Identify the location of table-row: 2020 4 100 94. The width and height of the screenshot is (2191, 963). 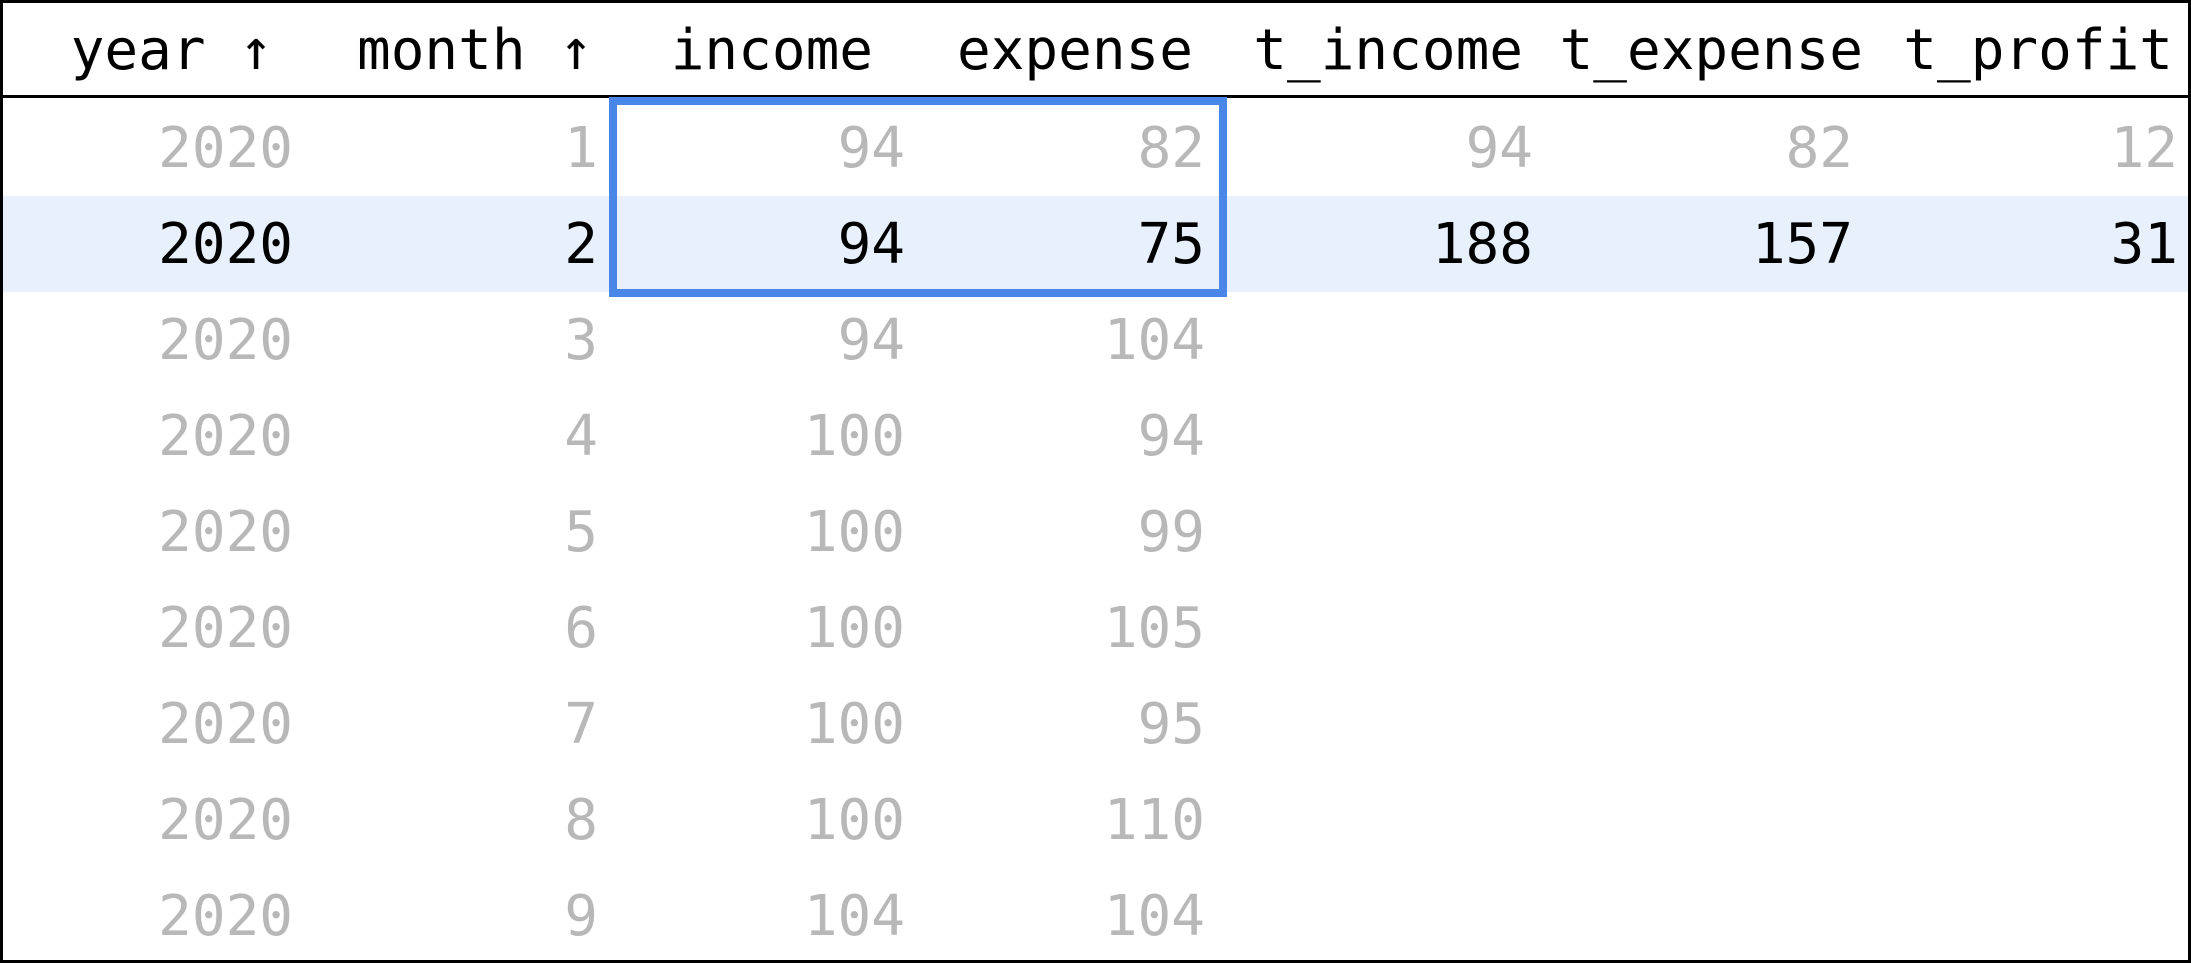
(1095, 436).